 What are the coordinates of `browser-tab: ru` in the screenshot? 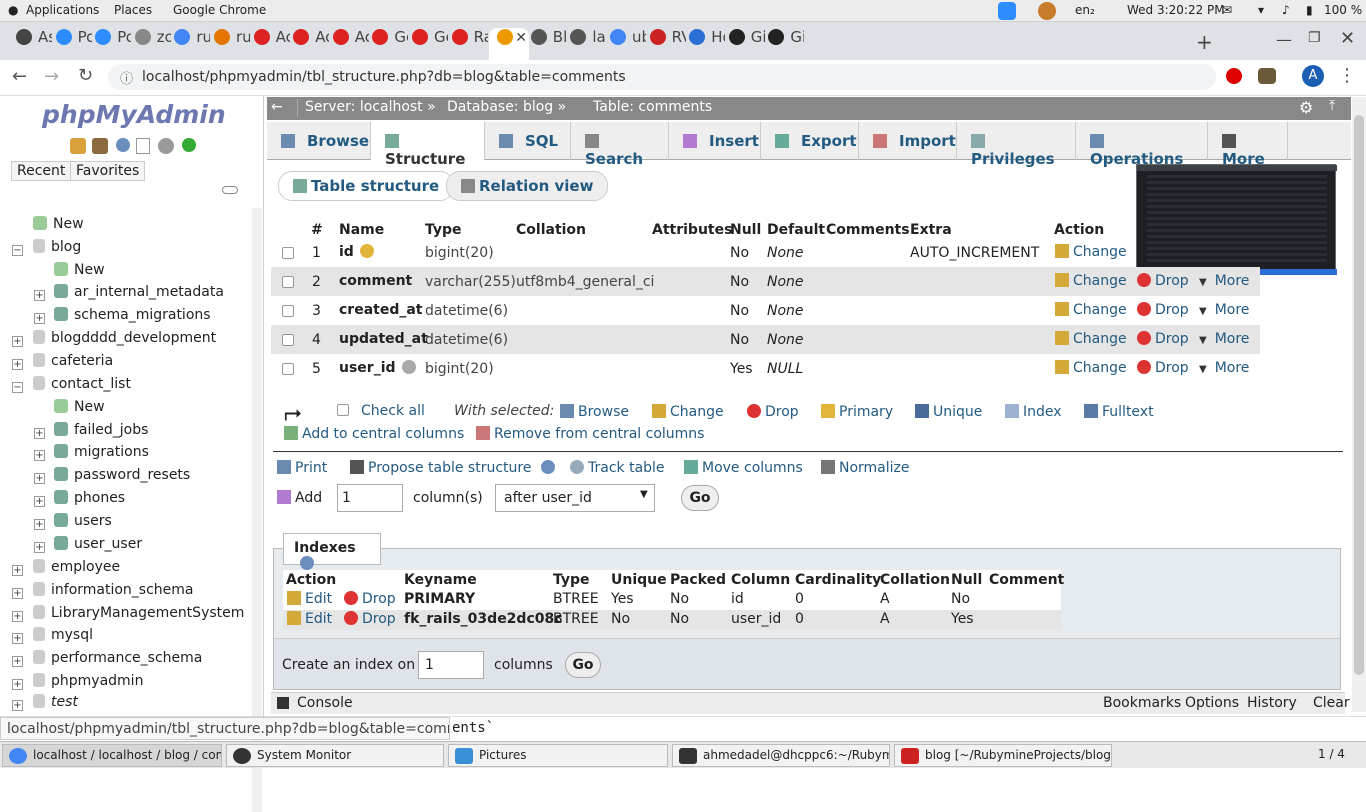 It's located at (191, 44).